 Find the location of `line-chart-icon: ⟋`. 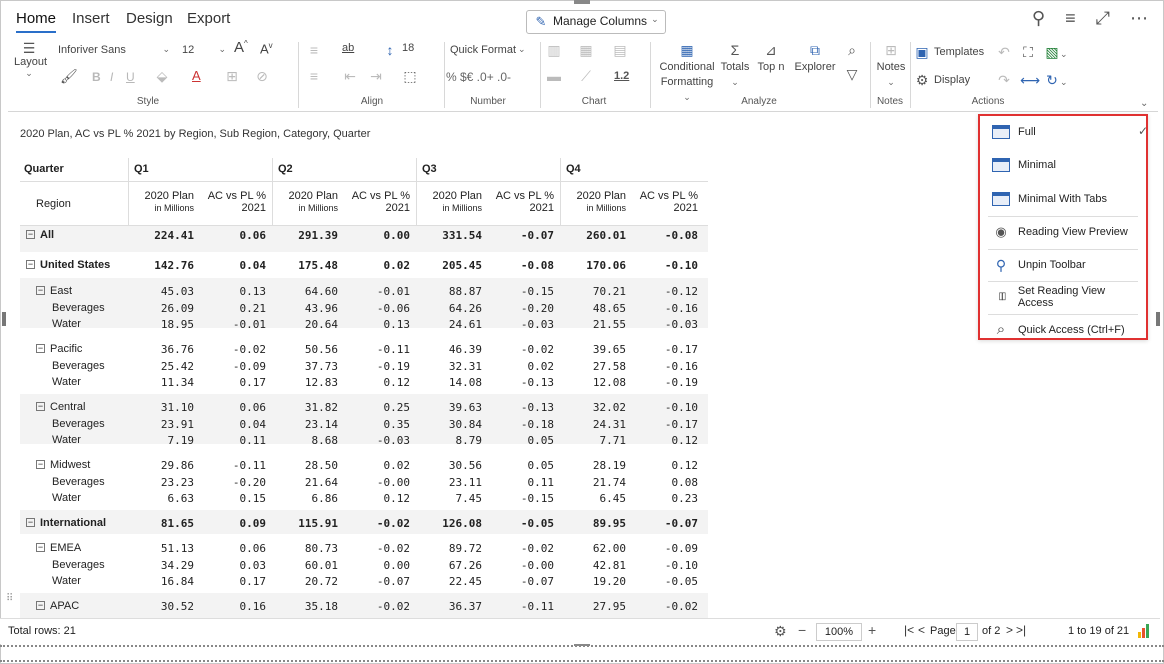

line-chart-icon: ⟋ is located at coordinates (586, 76).